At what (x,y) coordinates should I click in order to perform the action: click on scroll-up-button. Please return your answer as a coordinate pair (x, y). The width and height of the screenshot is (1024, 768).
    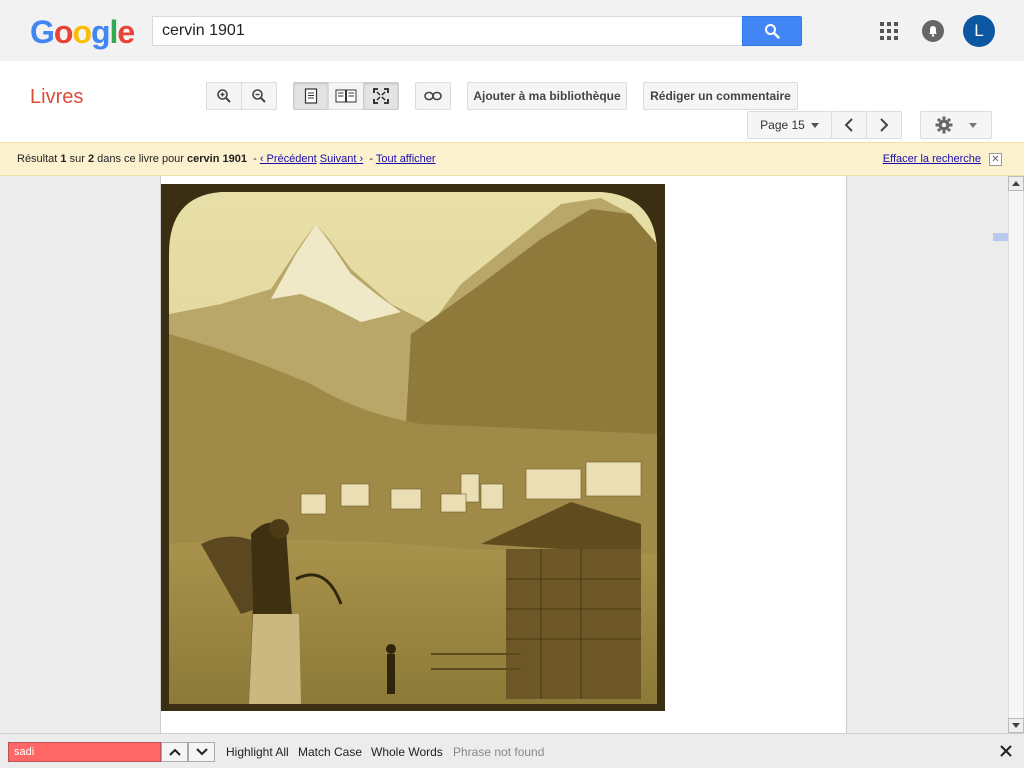
    Looking at the image, I should click on (1016, 183).